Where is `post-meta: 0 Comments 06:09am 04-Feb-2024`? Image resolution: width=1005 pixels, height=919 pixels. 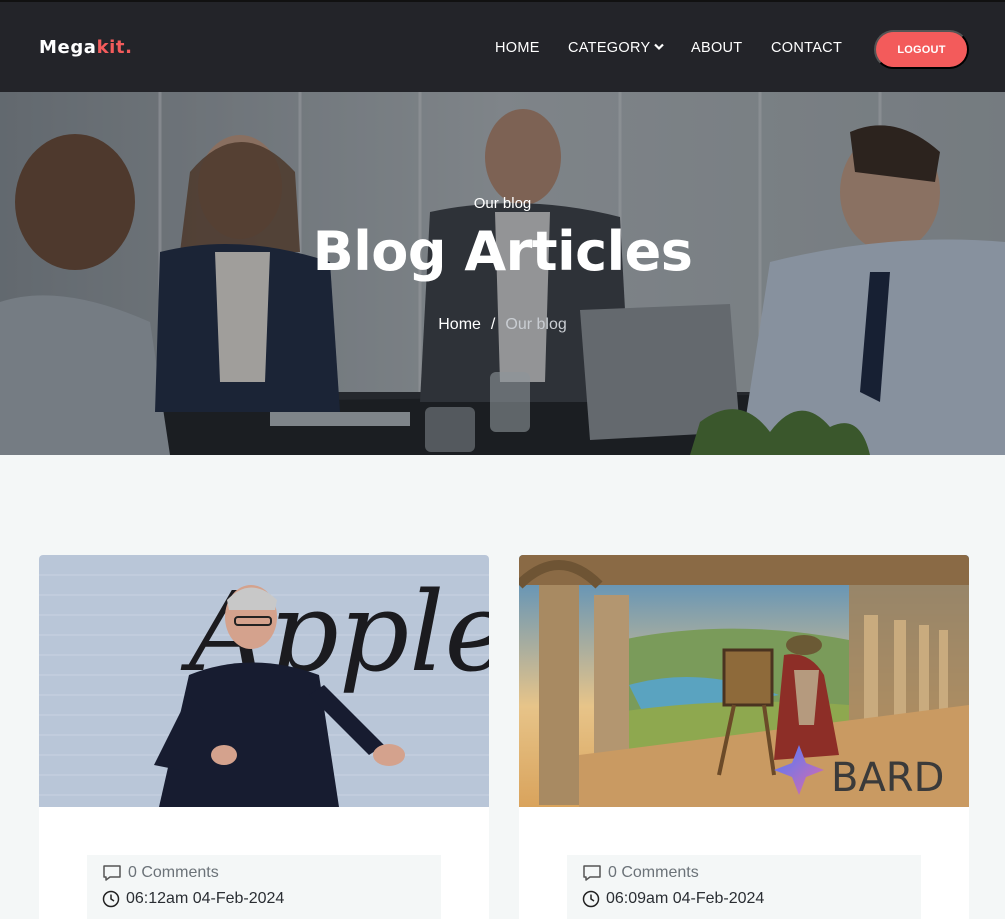 post-meta: 0 Comments 06:09am 04-Feb-2024 is located at coordinates (744, 887).